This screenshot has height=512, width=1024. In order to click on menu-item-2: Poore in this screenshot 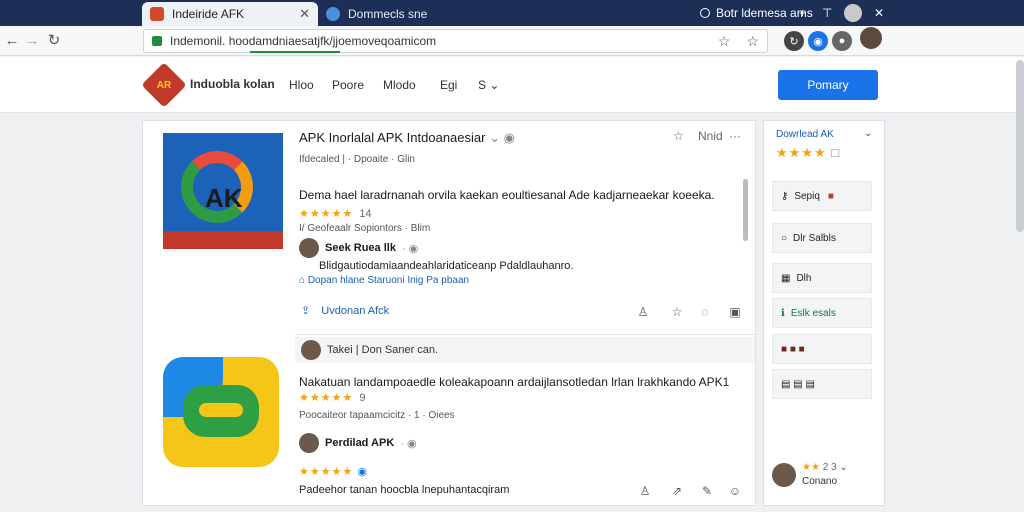, I will do `click(348, 85)`.